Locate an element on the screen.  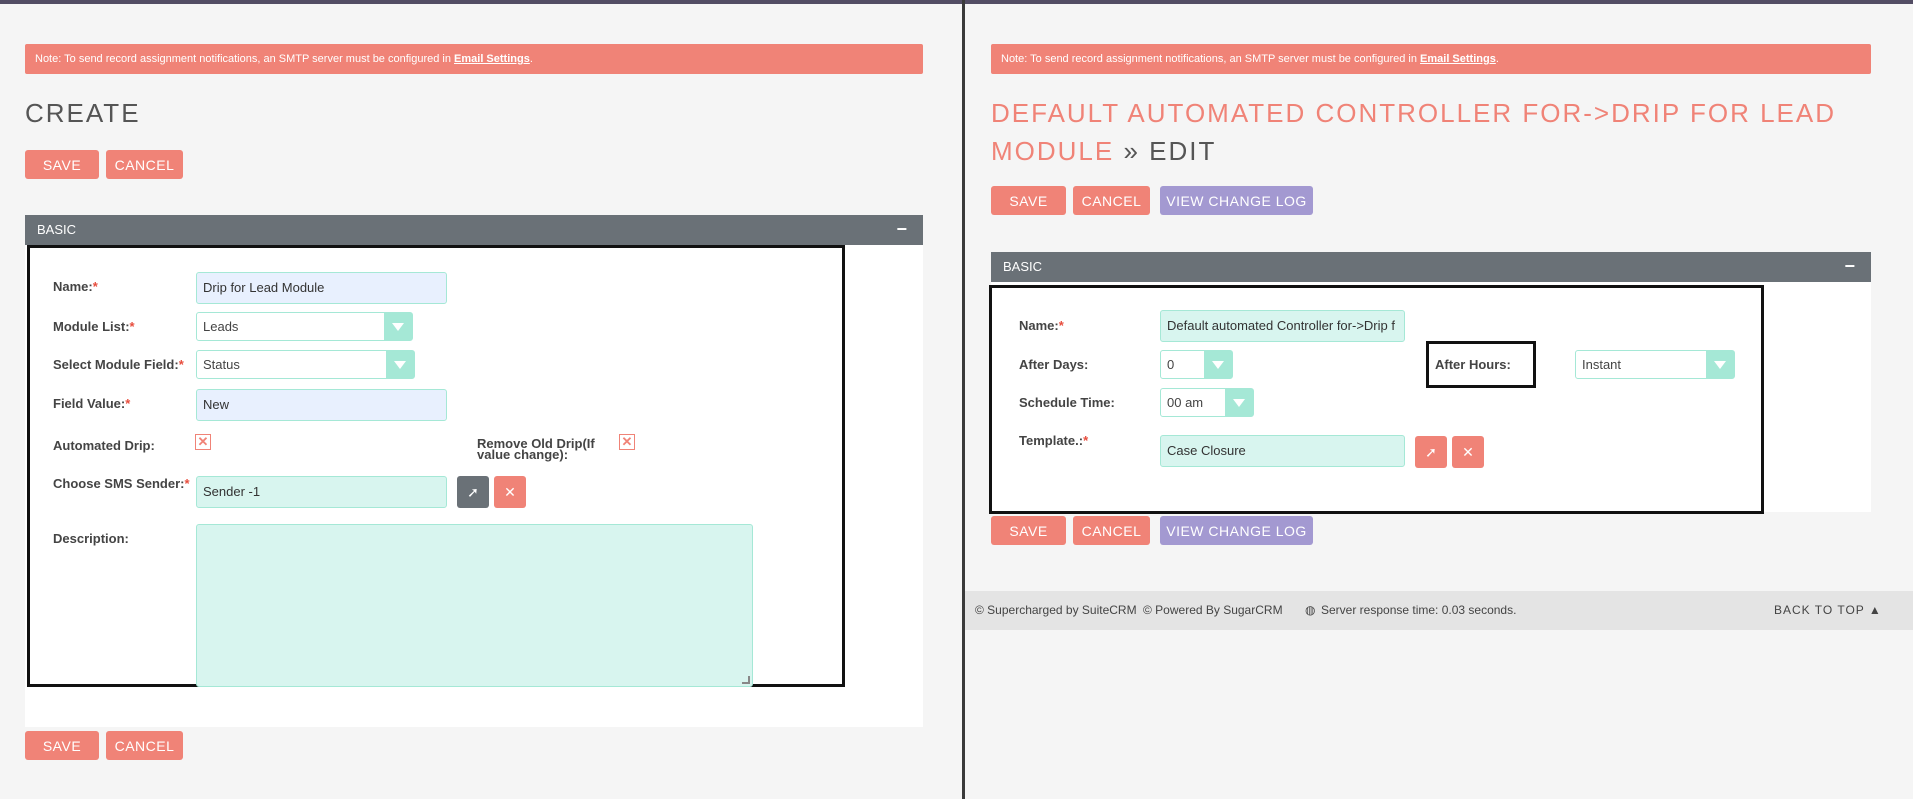
automated-drip-label: Automated Drip: is located at coordinates (104, 445).